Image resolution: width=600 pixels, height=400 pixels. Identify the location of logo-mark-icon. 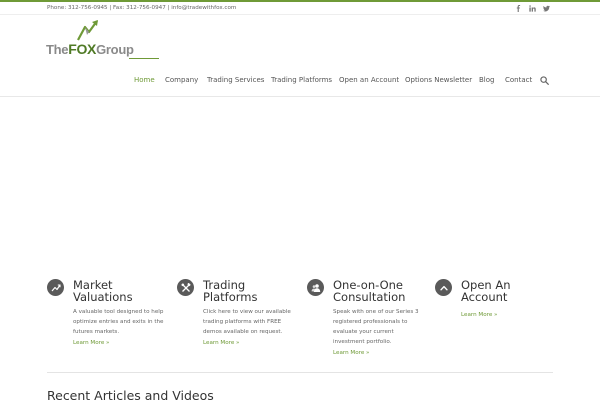
(87, 30).